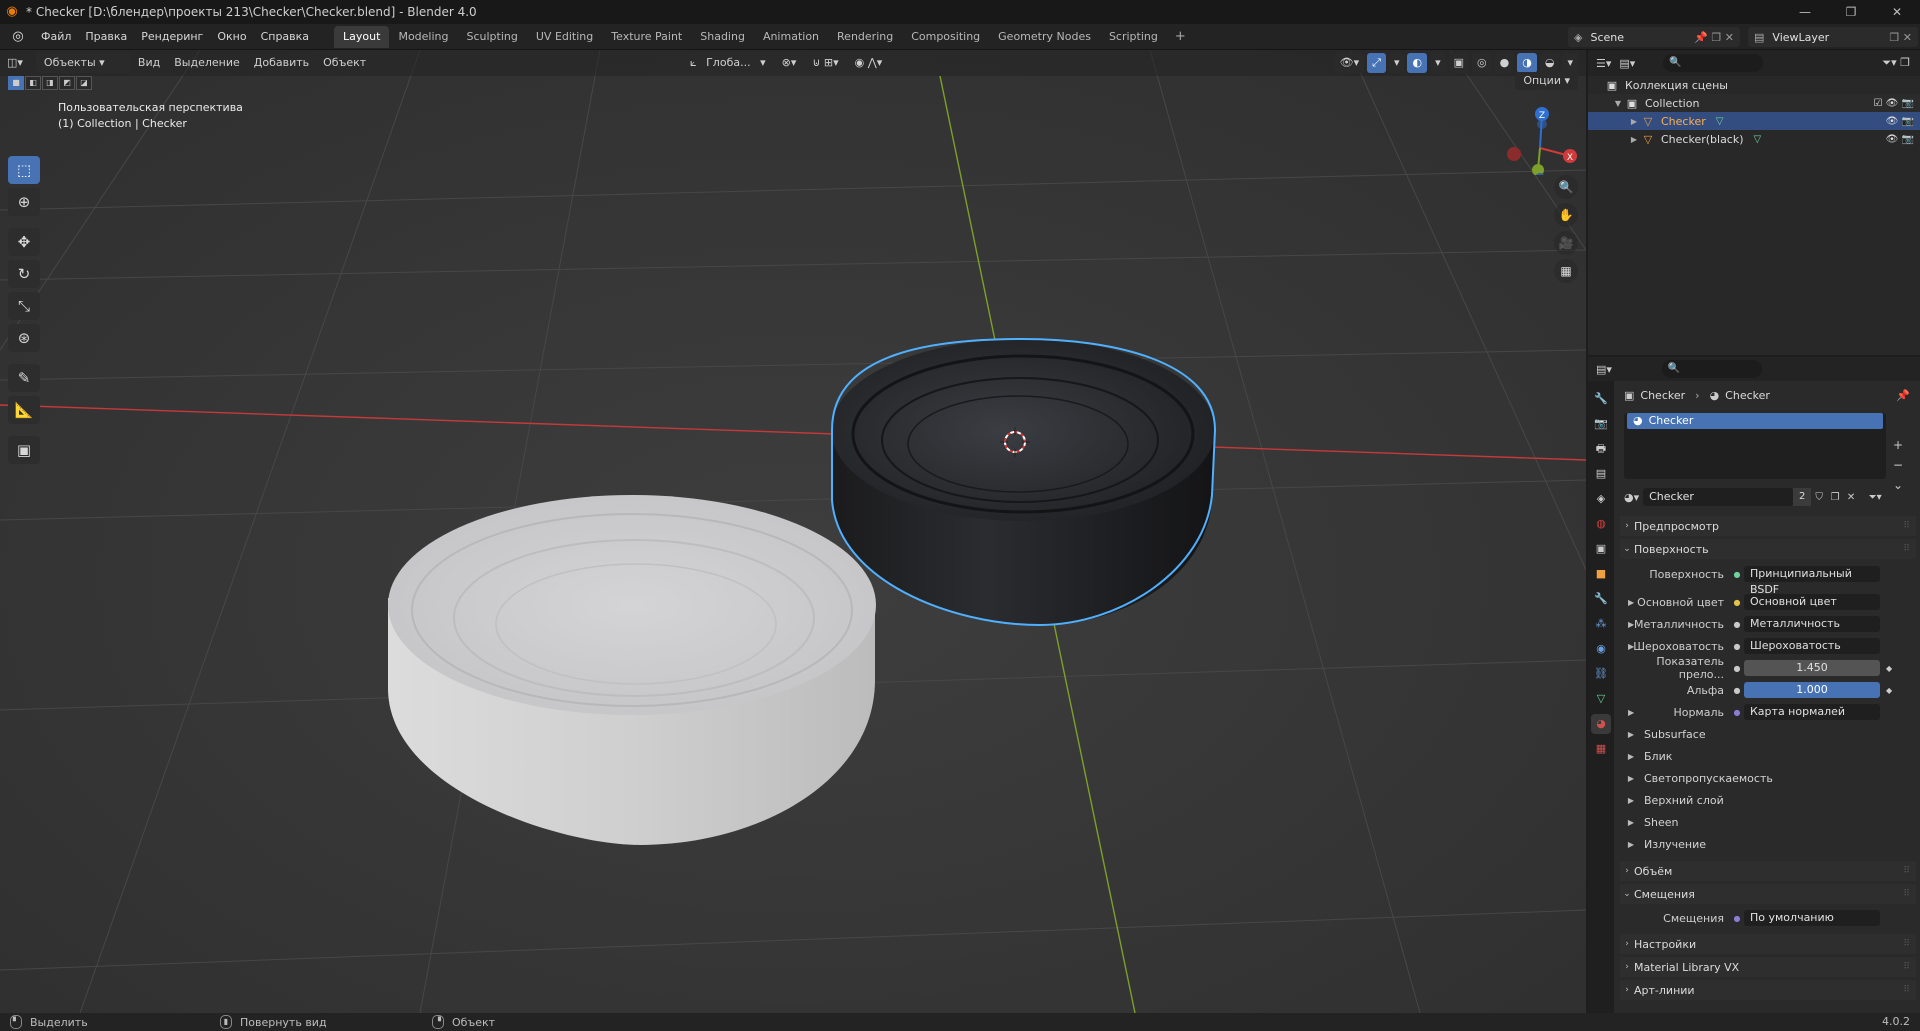 The width and height of the screenshot is (1920, 1031). I want to click on keyframe-icon: ◆, so click(1889, 690).